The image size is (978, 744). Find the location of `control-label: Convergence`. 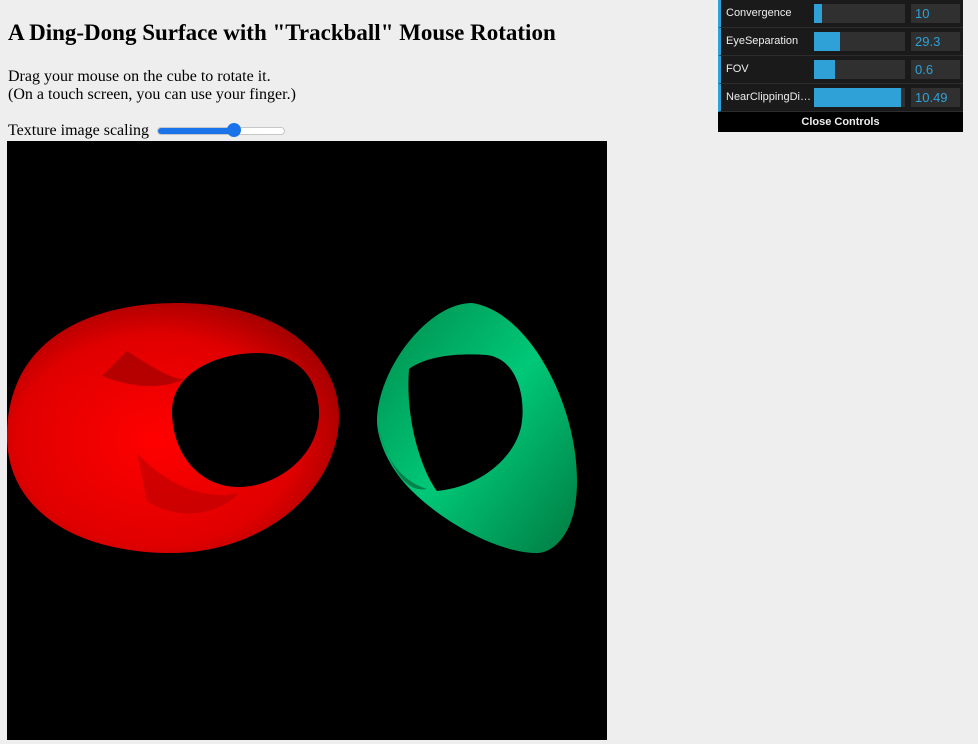

control-label: Convergence is located at coordinates (759, 13).